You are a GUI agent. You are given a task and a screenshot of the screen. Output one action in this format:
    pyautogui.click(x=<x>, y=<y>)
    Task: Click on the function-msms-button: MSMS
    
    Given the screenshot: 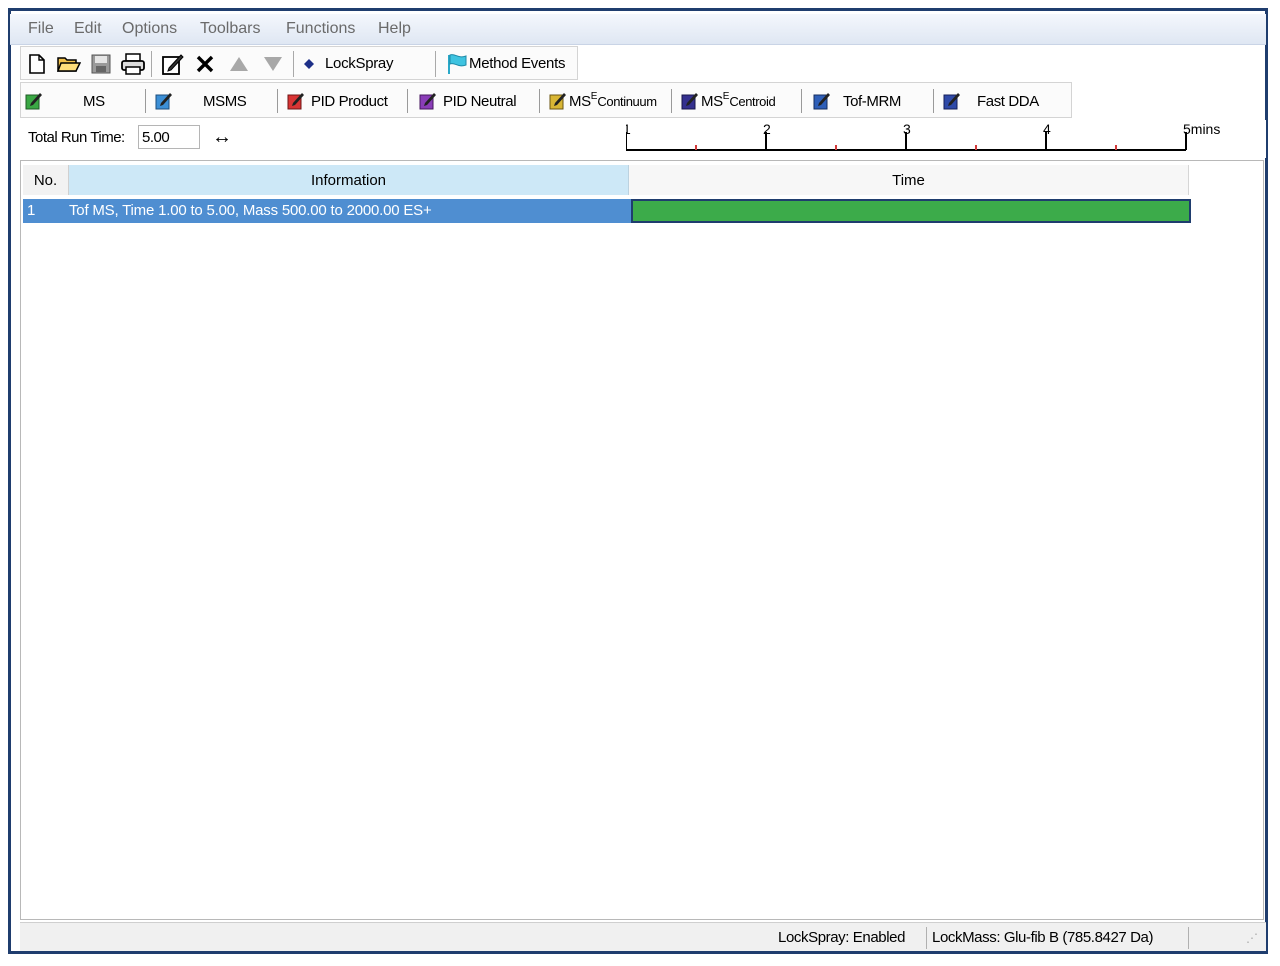 What is the action you would take?
    pyautogui.click(x=201, y=101)
    